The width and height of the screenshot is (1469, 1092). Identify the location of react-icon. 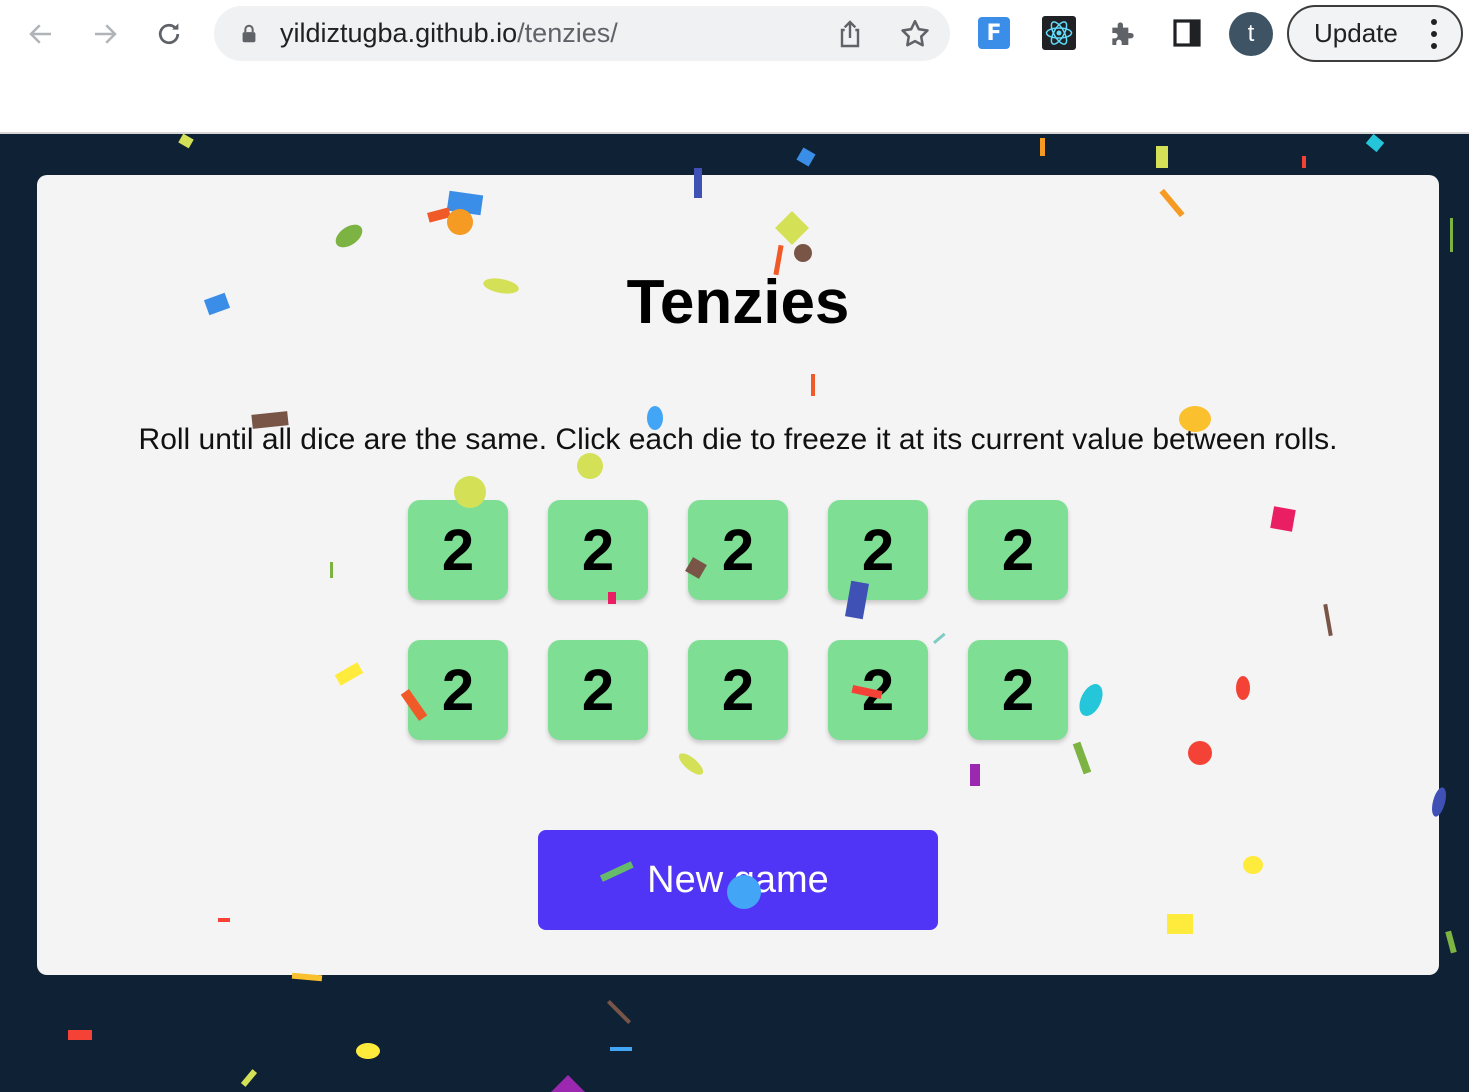
(1059, 33).